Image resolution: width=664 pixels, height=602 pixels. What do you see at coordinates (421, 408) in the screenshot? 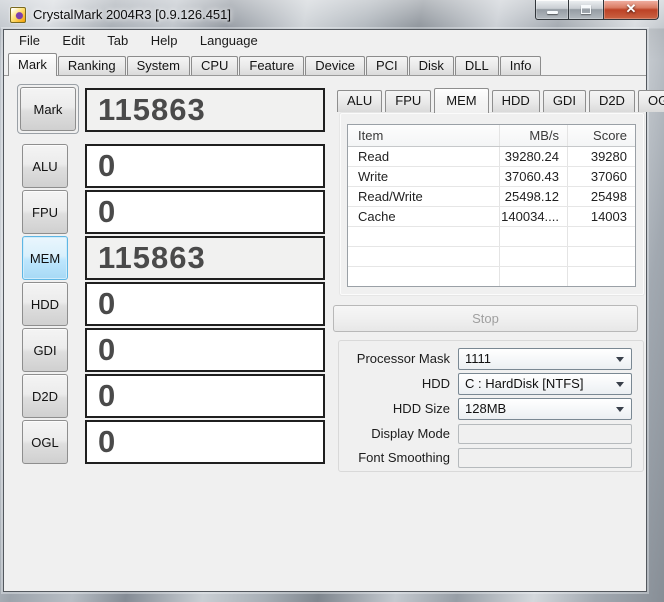
I see `hdd-size-label: HDD Size` at bounding box center [421, 408].